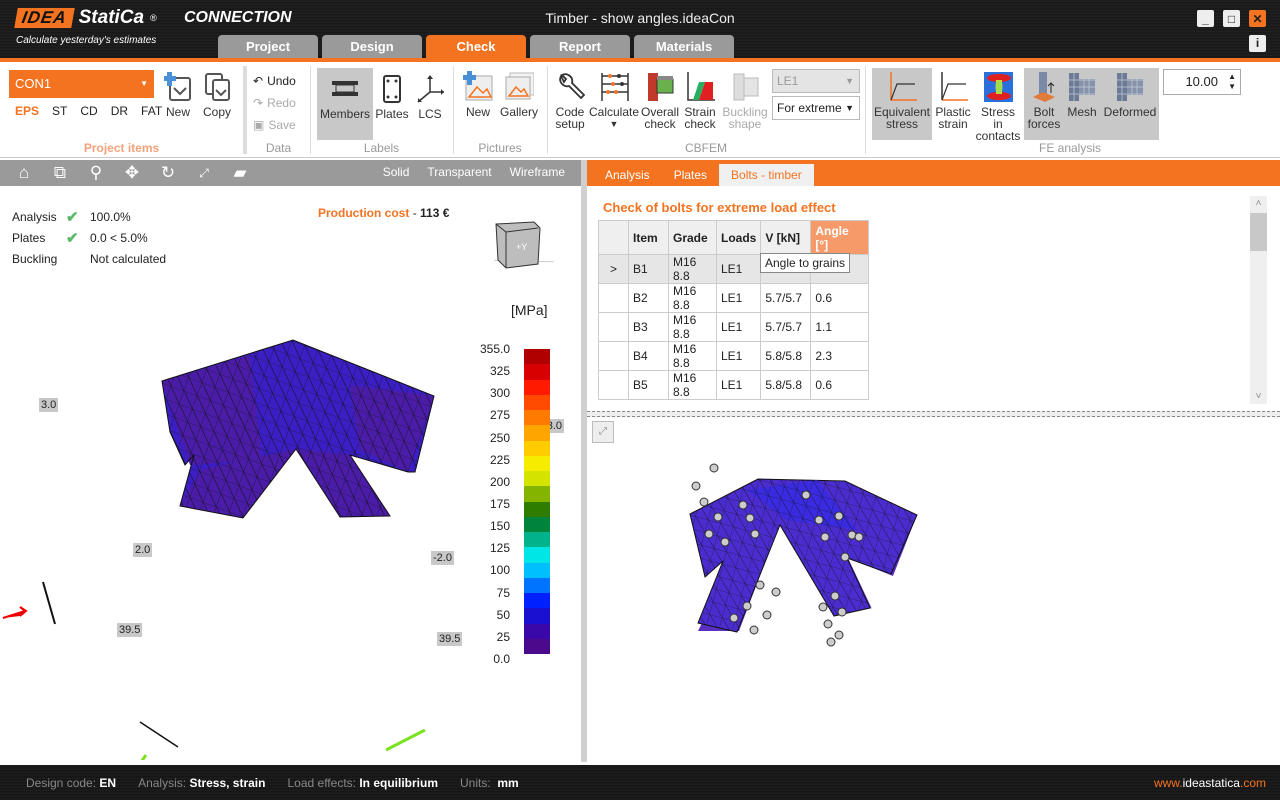  Describe the element at coordinates (519, 95) in the screenshot. I see `gallery-button: Gallery` at that location.